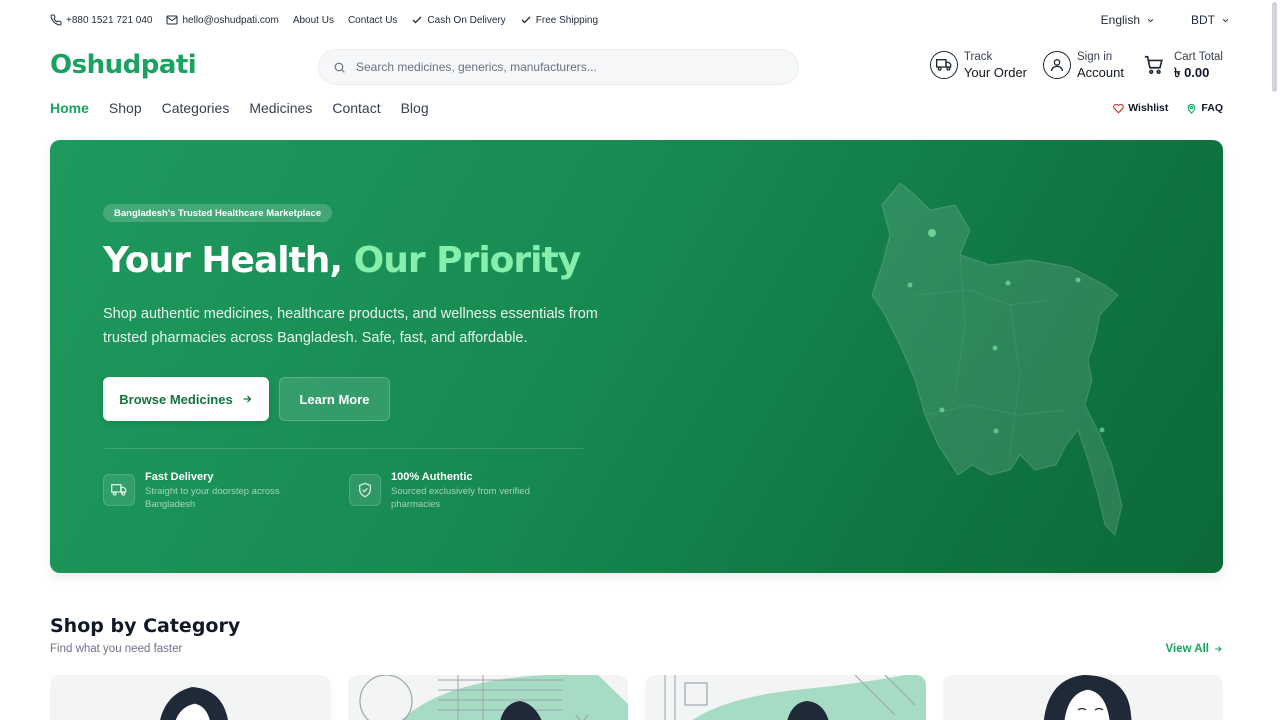 The width and height of the screenshot is (1280, 720). Describe the element at coordinates (176, 399) in the screenshot. I see `browse-medicines-label: Browse Medicines` at that location.